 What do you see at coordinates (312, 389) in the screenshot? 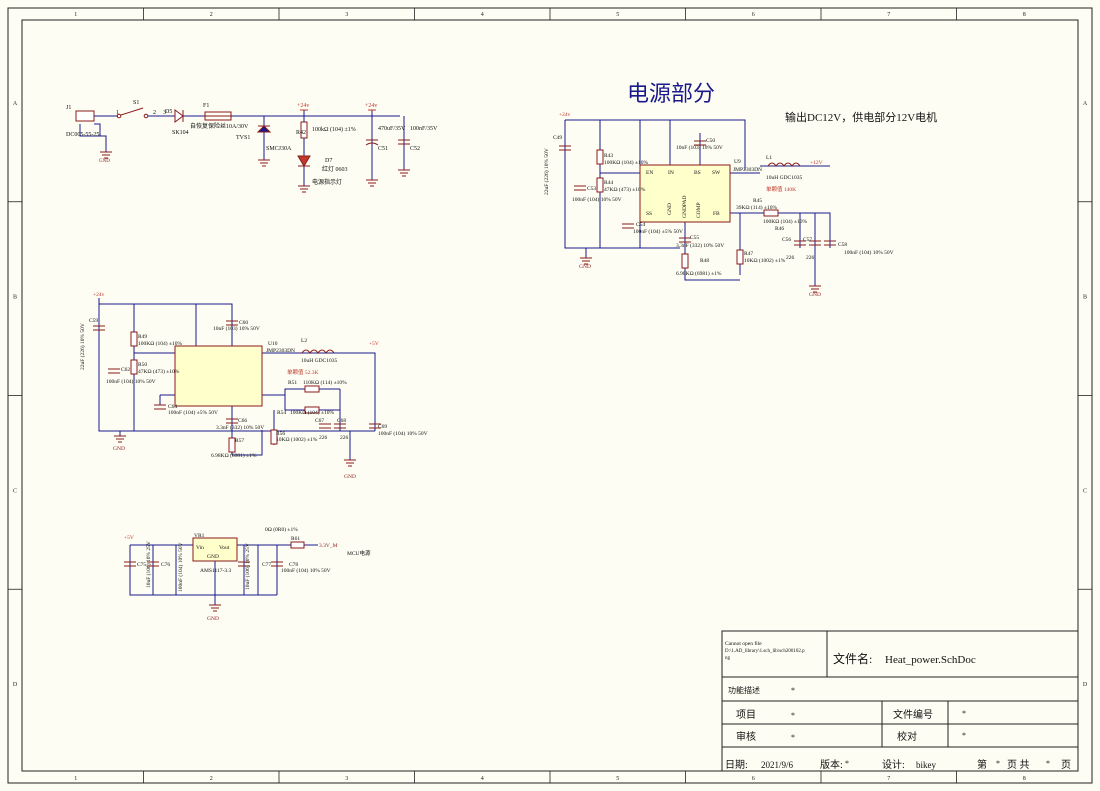
I see `r51-resistor` at bounding box center [312, 389].